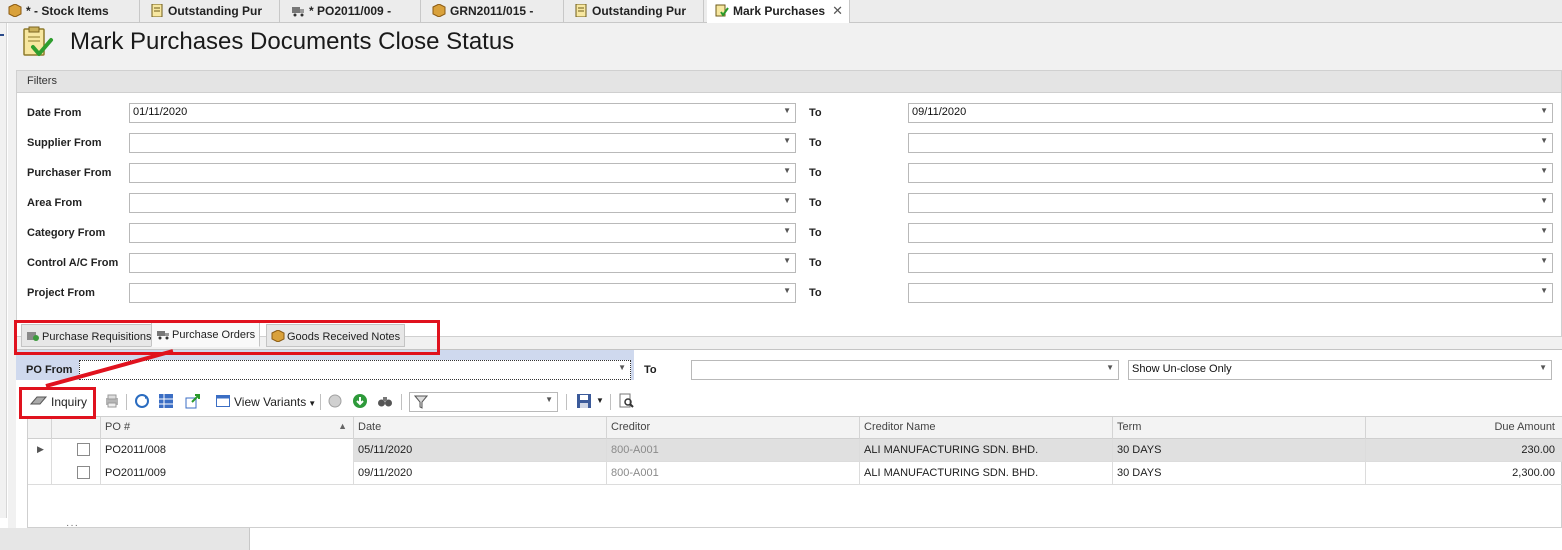 The image size is (1562, 550). What do you see at coordinates (462, 293) in the screenshot?
I see `project-from-combo: ▼` at bounding box center [462, 293].